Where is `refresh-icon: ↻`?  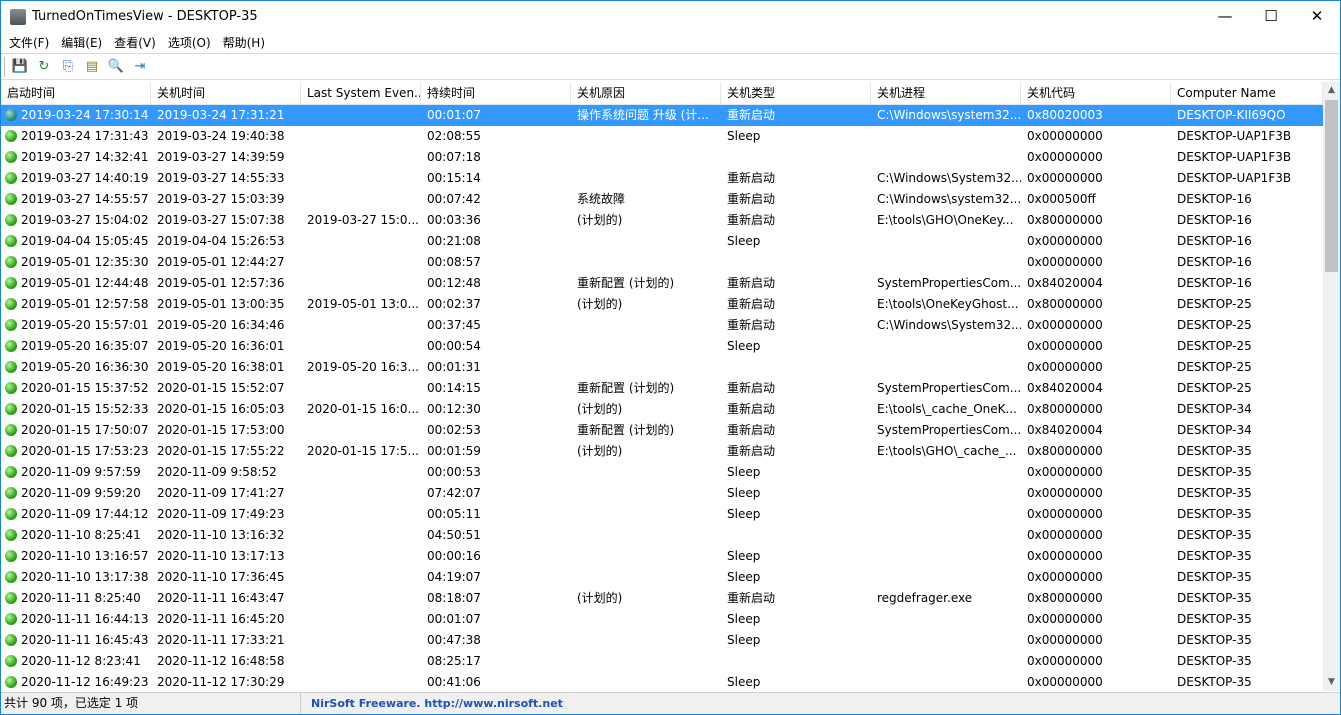
refresh-icon: ↻ is located at coordinates (44, 67).